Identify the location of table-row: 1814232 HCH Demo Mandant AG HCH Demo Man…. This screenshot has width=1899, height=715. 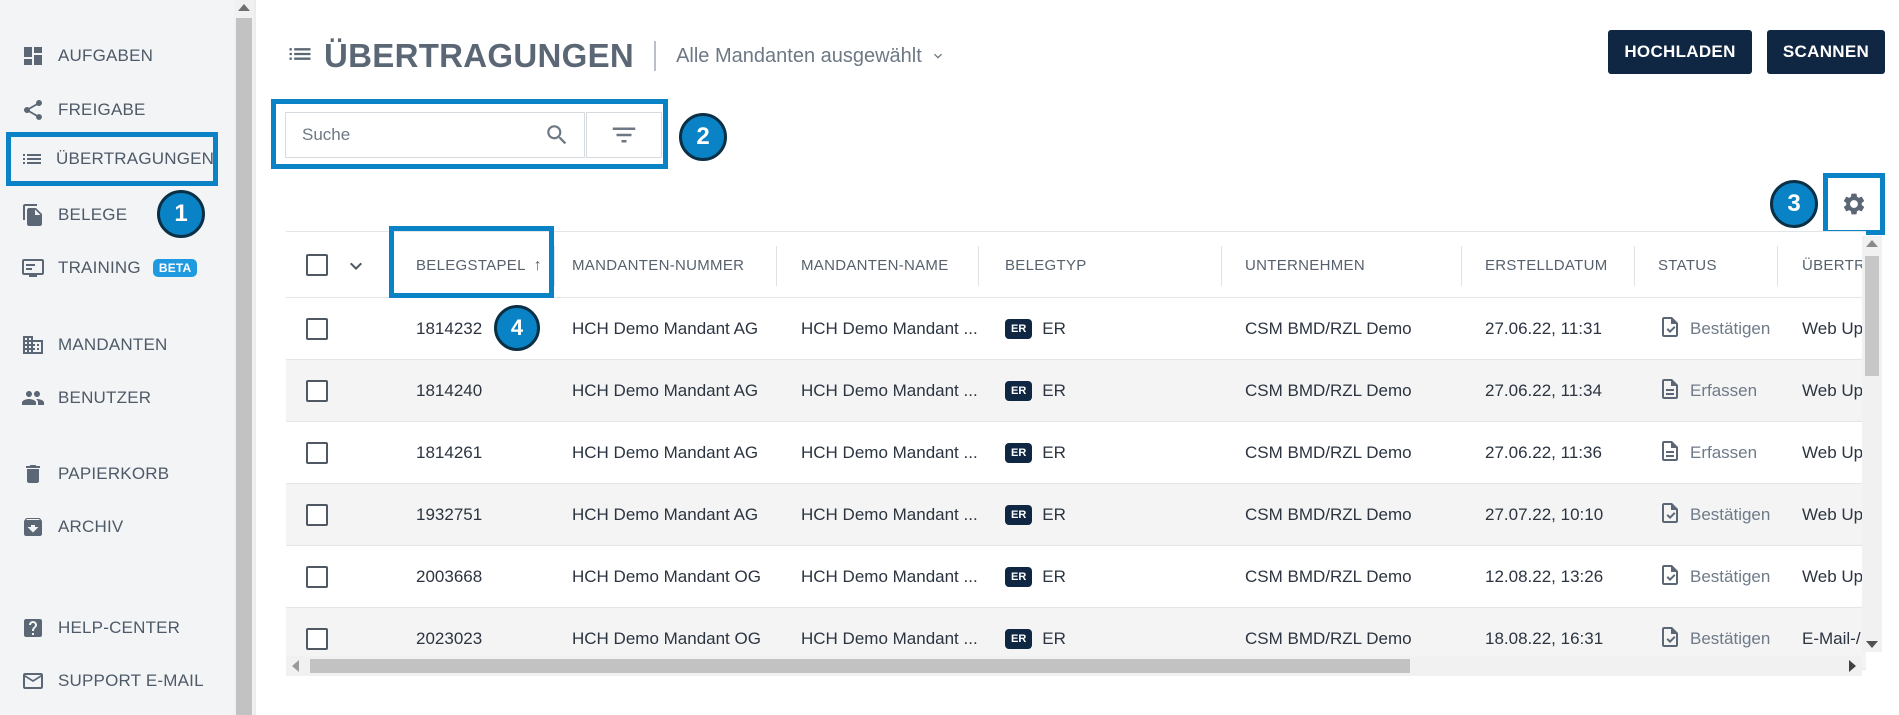
(1076, 329).